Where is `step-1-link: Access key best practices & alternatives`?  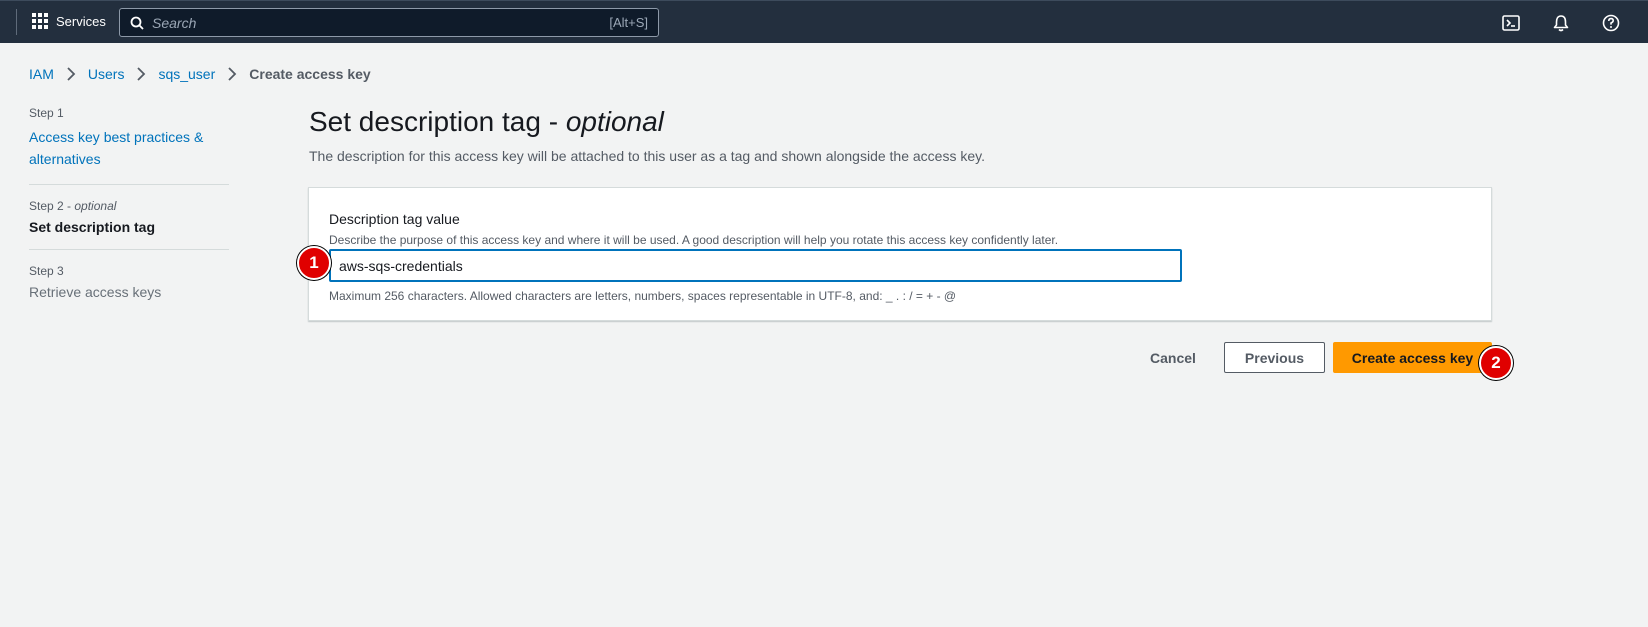 step-1-link: Access key best practices & alternatives is located at coordinates (129, 148).